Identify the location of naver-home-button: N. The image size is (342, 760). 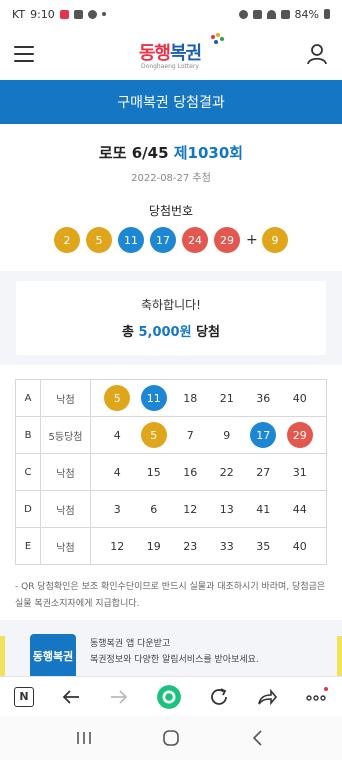
(24, 696).